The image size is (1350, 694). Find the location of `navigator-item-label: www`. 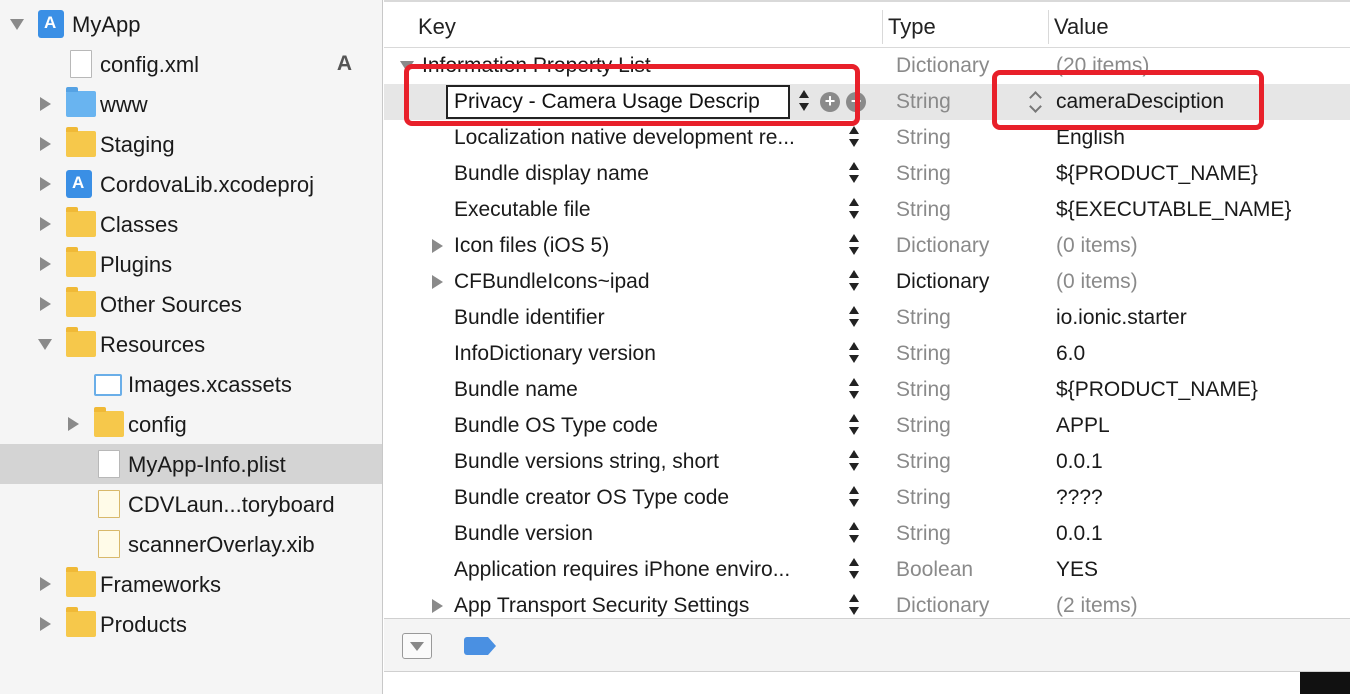

navigator-item-label: www is located at coordinates (124, 104).